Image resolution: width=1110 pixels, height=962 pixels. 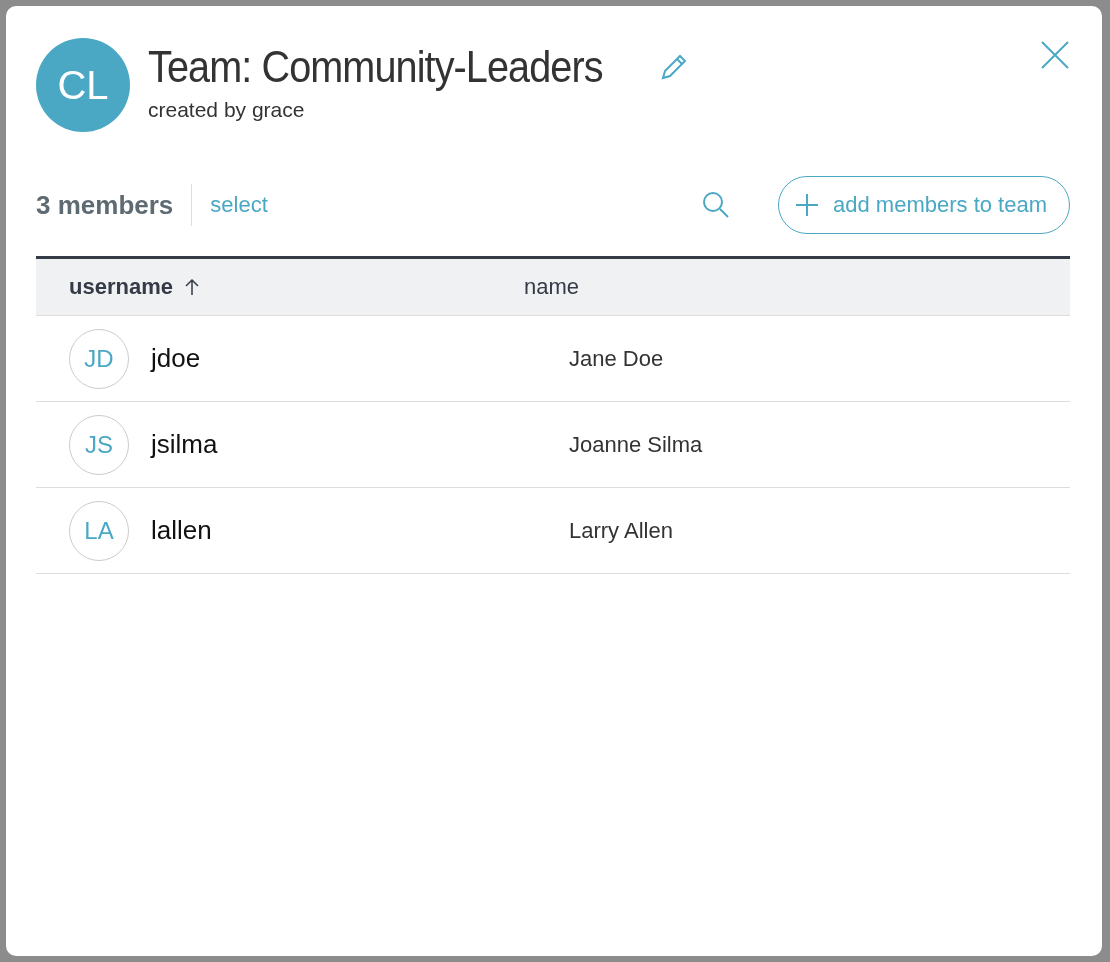 I want to click on column-header: name, so click(x=797, y=287).